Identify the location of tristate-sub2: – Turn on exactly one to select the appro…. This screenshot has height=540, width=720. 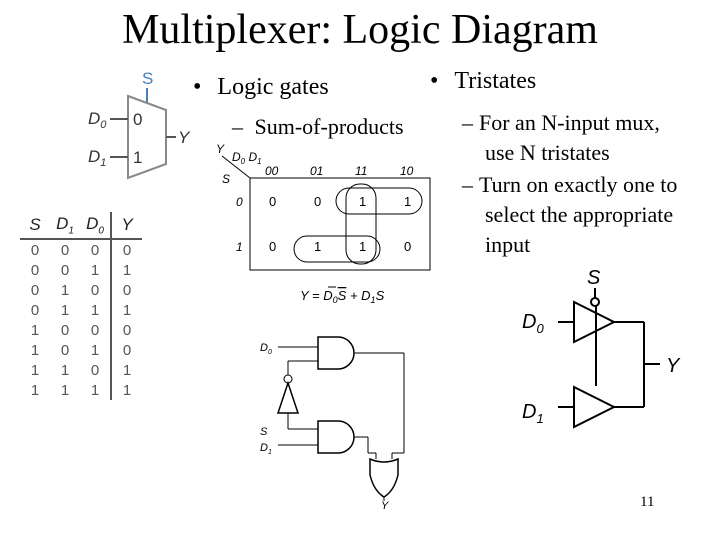
(591, 215).